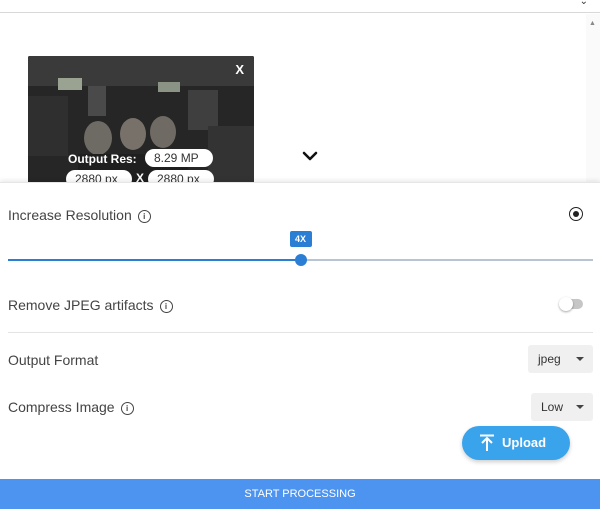 The width and height of the screenshot is (600, 513). What do you see at coordinates (576, 214) in the screenshot?
I see `increase-resolution-radio` at bounding box center [576, 214].